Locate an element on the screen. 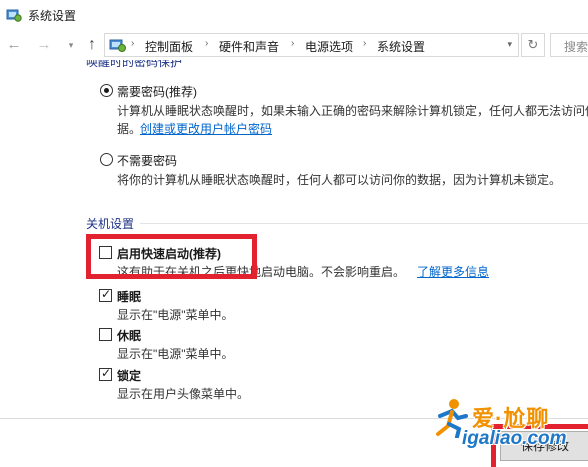 This screenshot has height=467, width=588. no-password-label: 不需要密码 is located at coordinates (147, 160).